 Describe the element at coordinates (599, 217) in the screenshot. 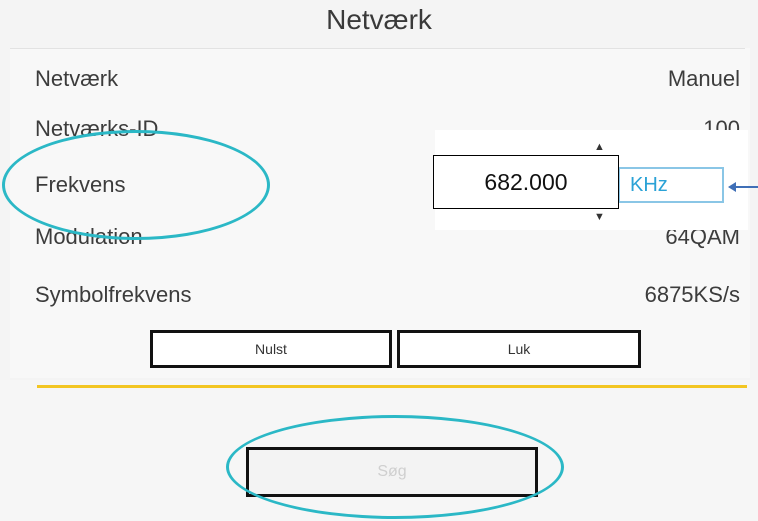

I see `spin-down-icon: ▼` at that location.